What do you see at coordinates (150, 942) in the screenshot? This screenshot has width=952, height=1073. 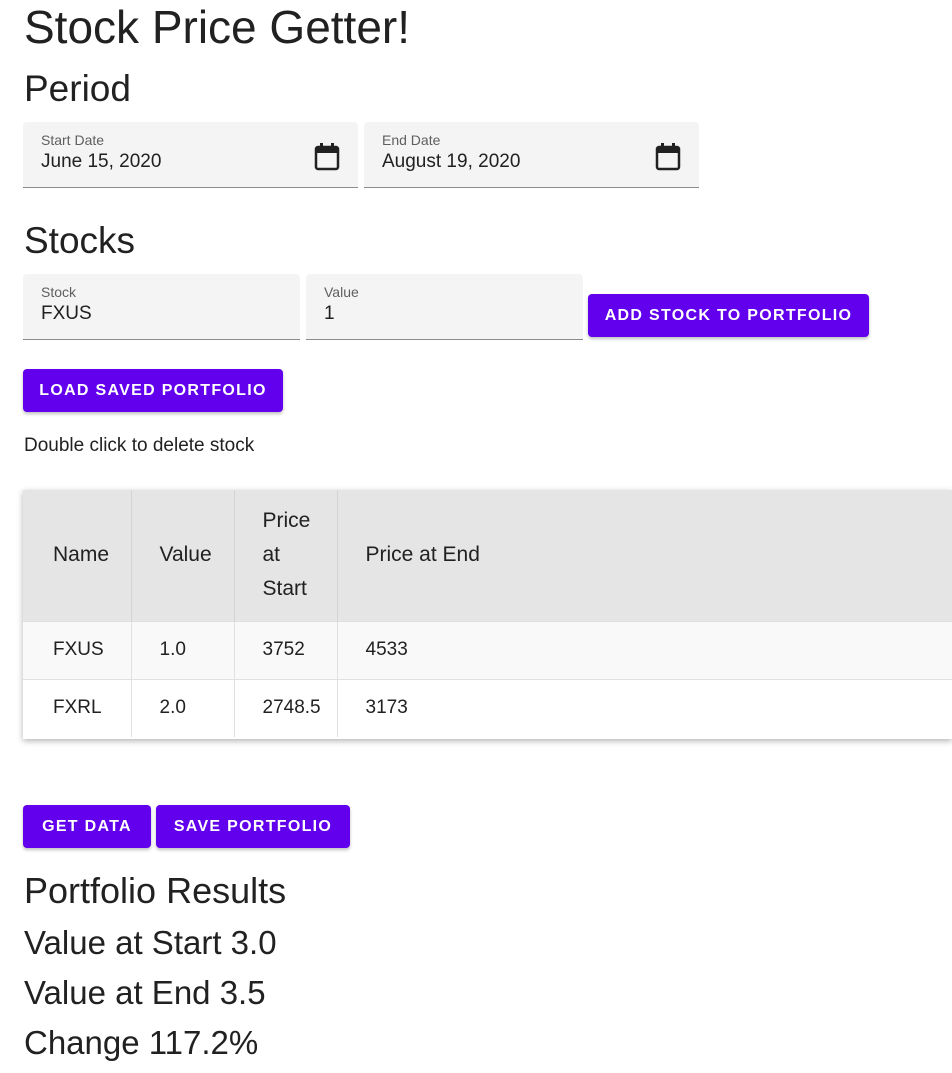 I see `value-at-start: Value at Start 3.0` at bounding box center [150, 942].